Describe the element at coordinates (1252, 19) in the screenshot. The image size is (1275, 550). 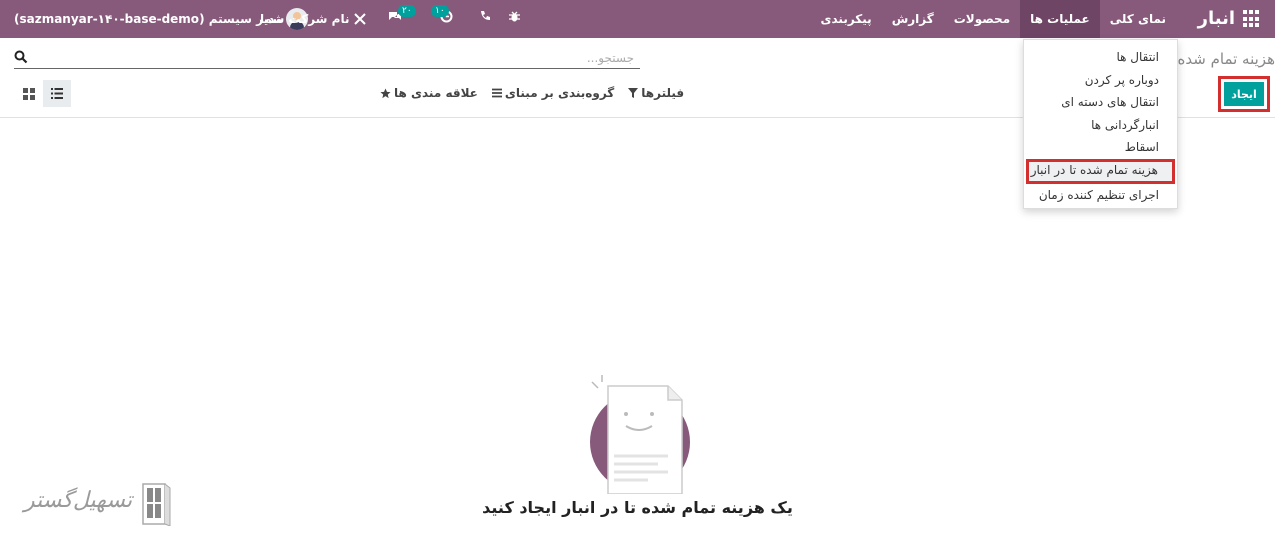
I see `apps-grid-icon` at that location.